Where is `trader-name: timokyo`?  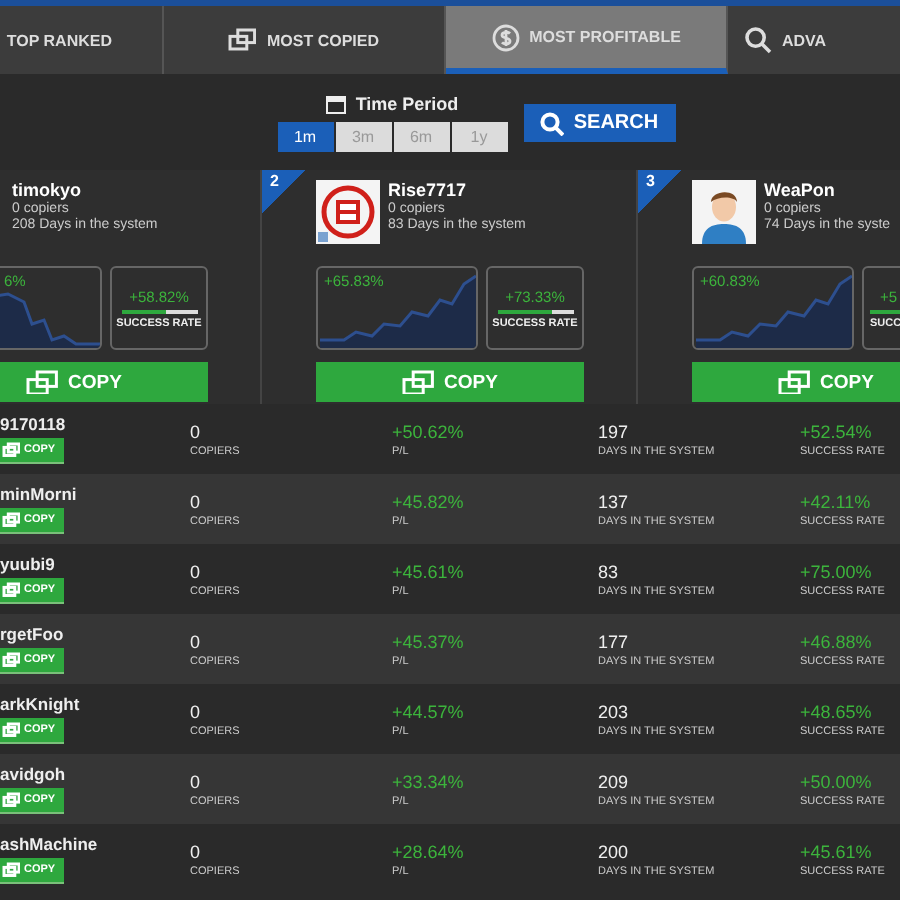 trader-name: timokyo is located at coordinates (48, 190).